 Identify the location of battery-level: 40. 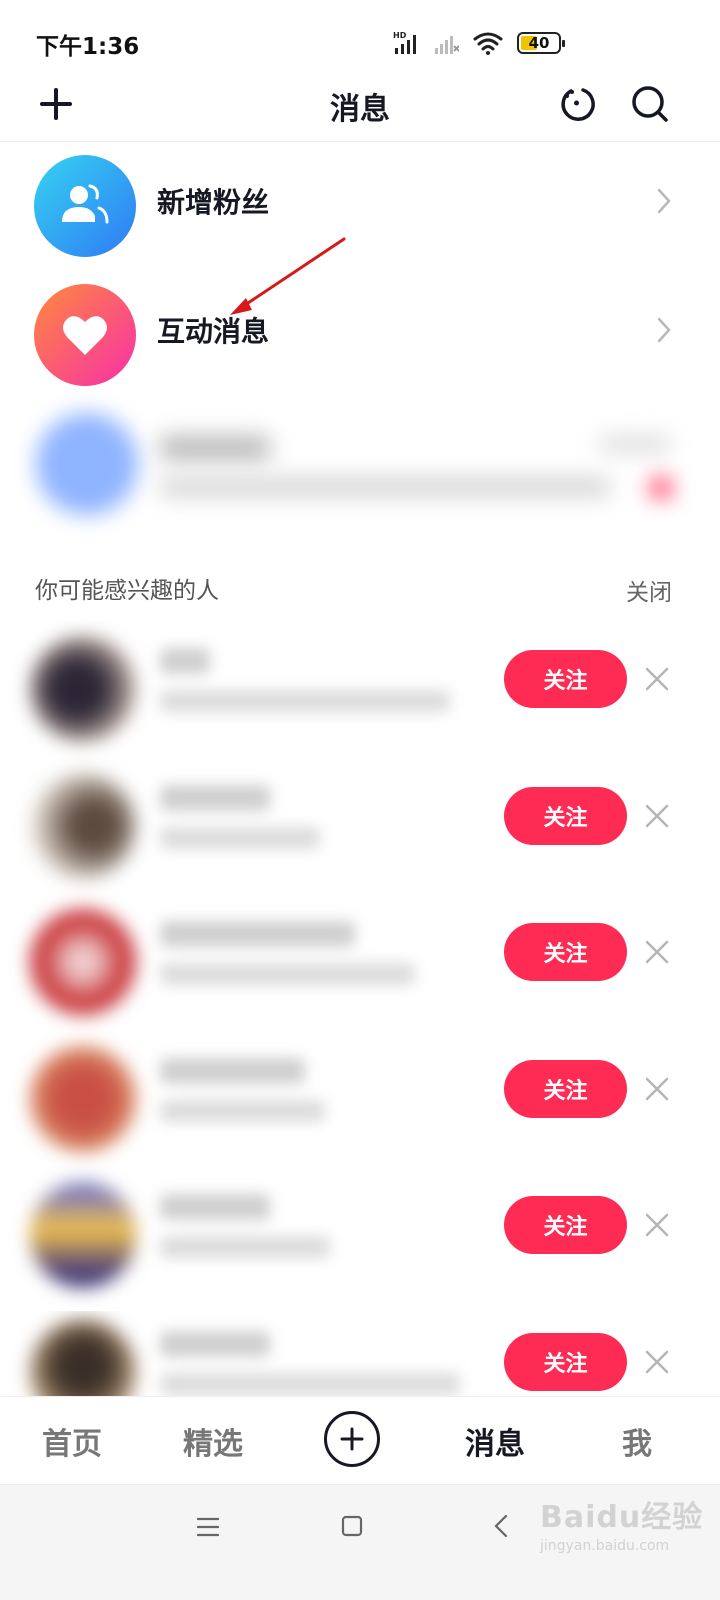
(539, 43).